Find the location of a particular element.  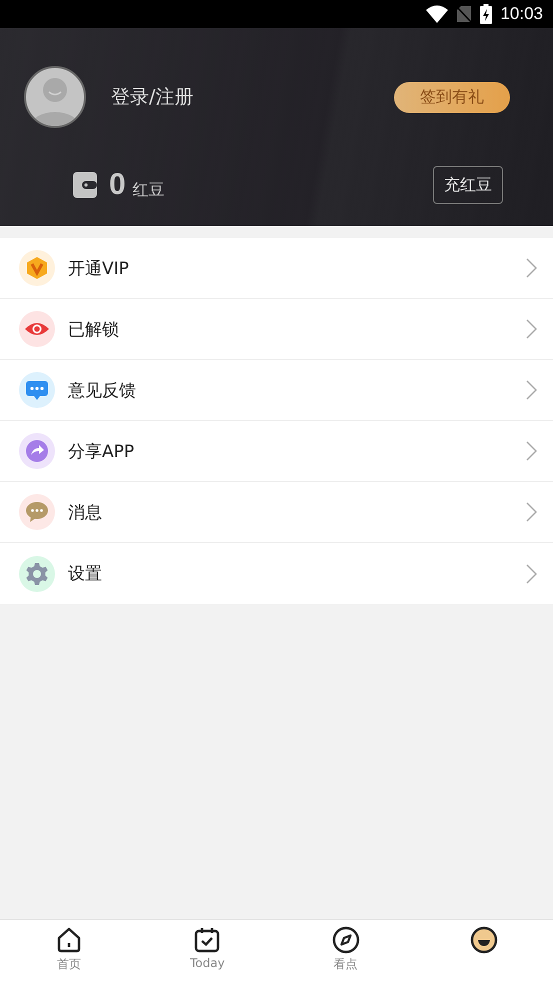

menu-label: 分享APP is located at coordinates (102, 451).